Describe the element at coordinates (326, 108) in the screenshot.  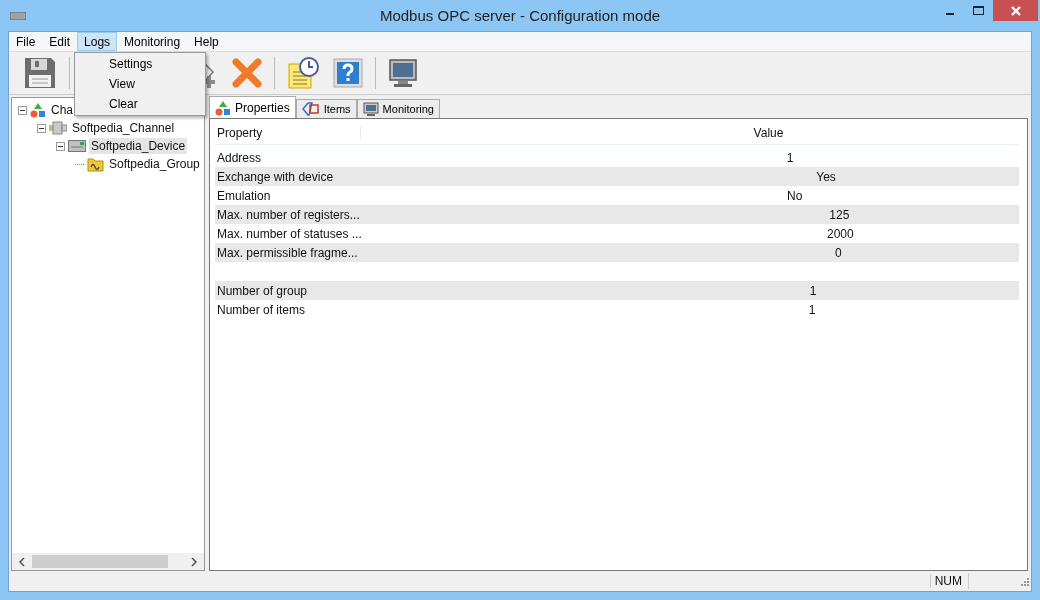
I see `tab: Items` at that location.